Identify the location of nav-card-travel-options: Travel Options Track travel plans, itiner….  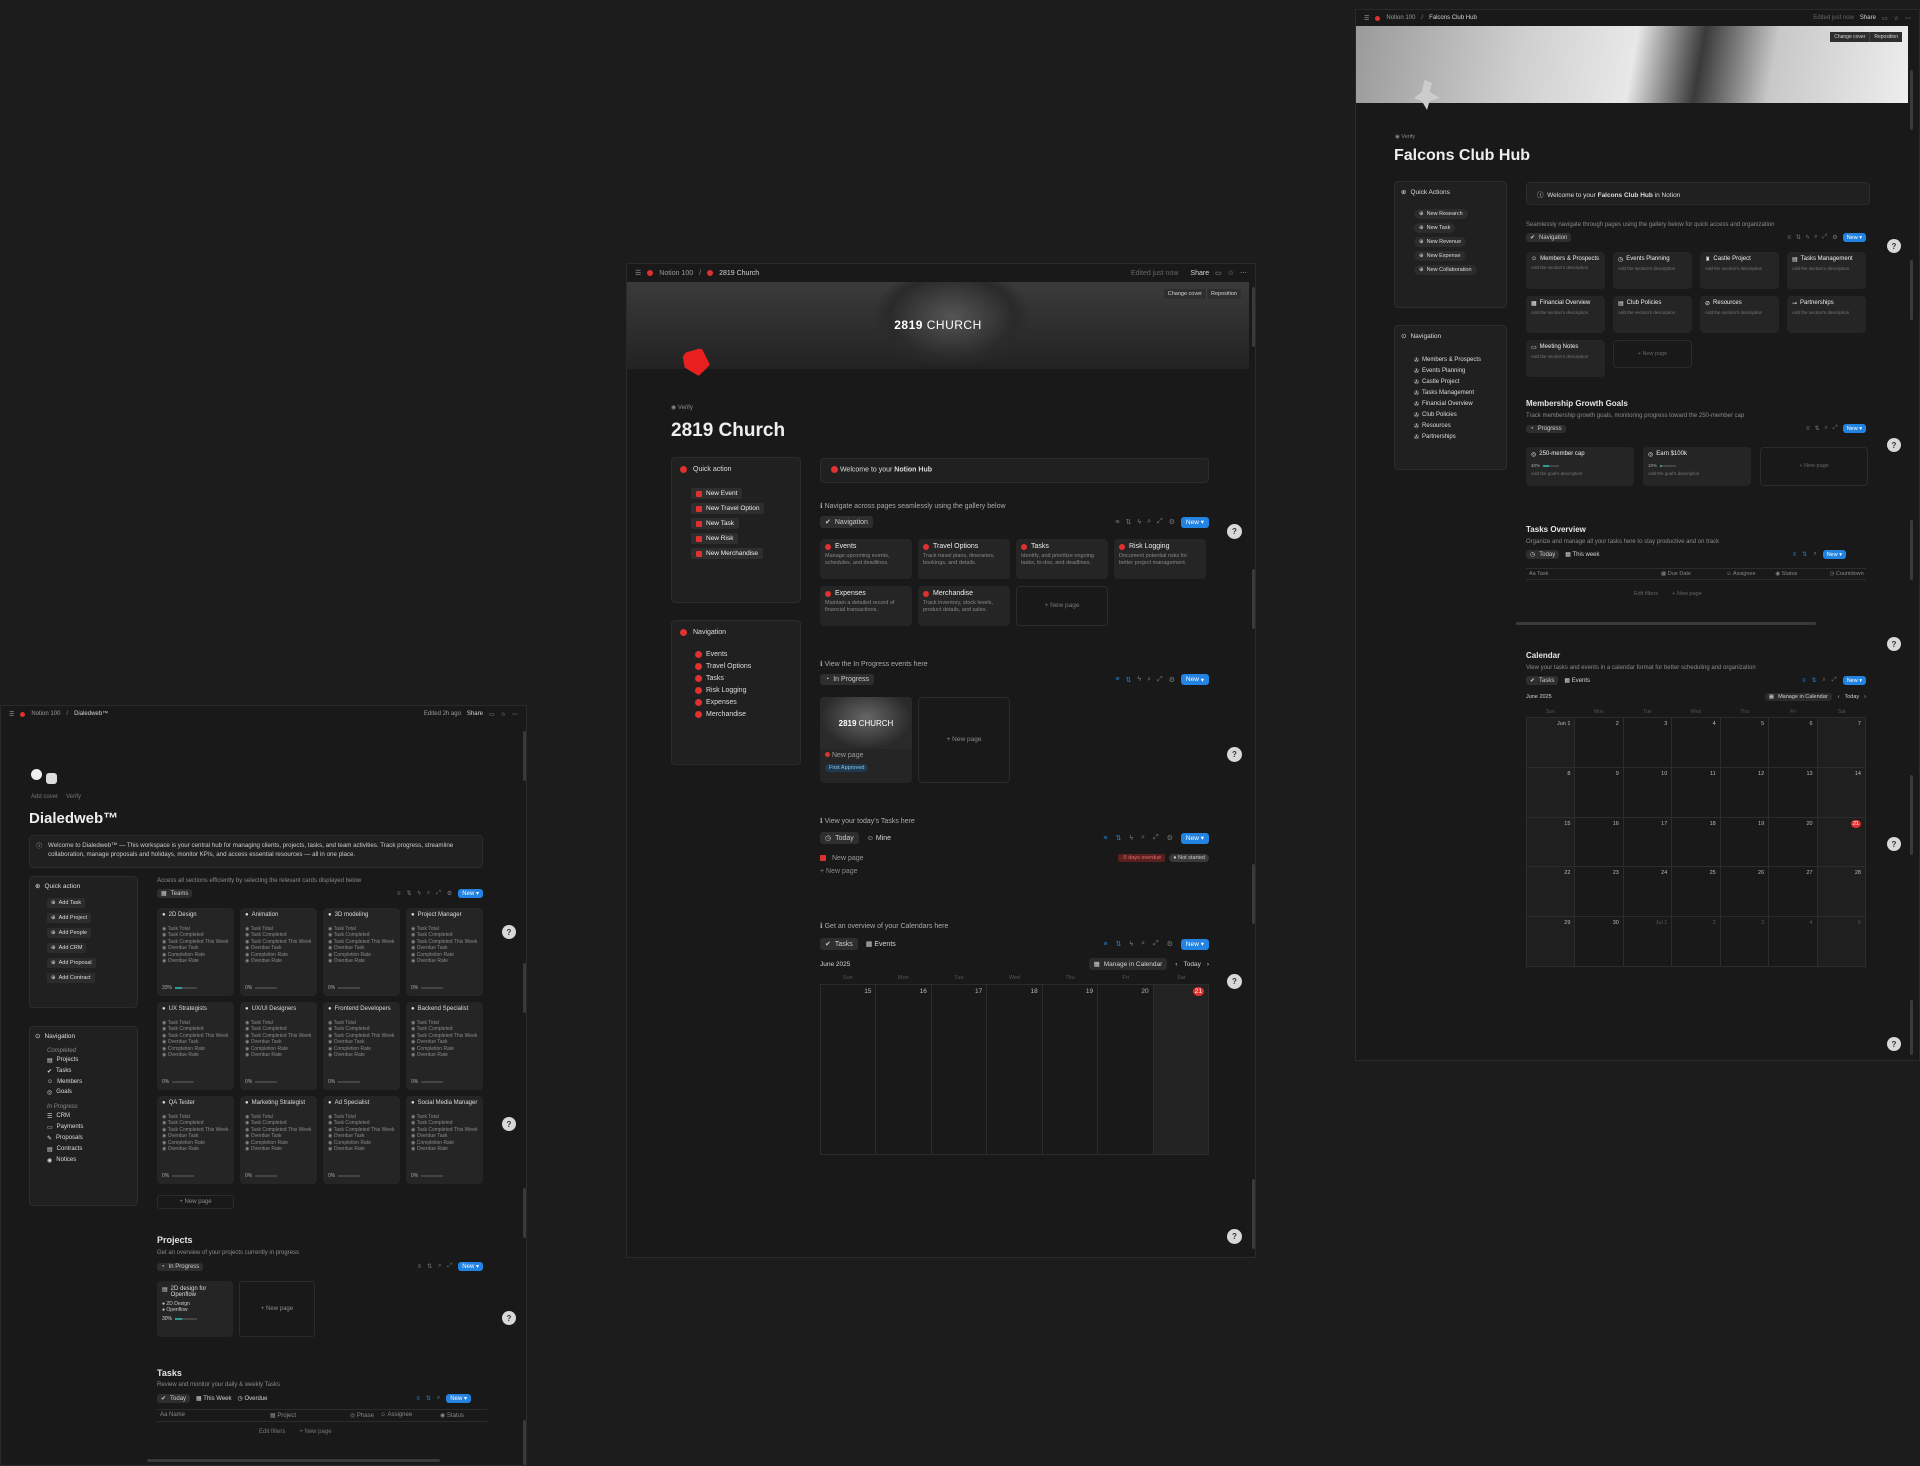
(964, 559).